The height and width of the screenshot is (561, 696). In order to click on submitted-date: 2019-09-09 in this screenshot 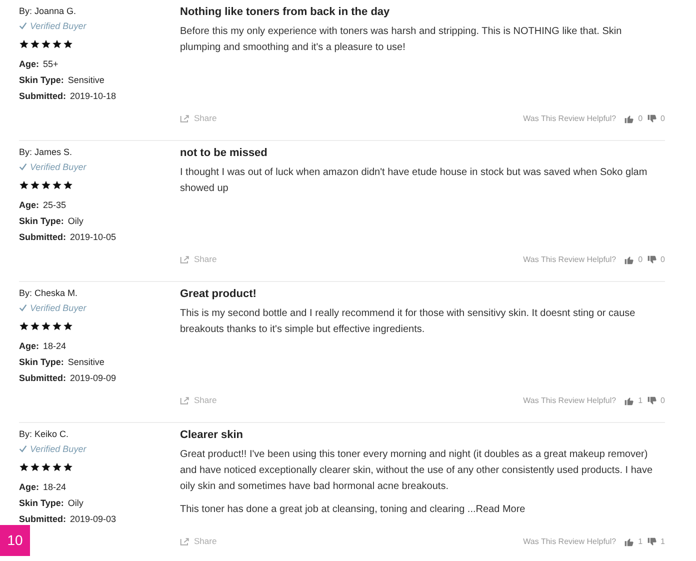, I will do `click(93, 378)`.